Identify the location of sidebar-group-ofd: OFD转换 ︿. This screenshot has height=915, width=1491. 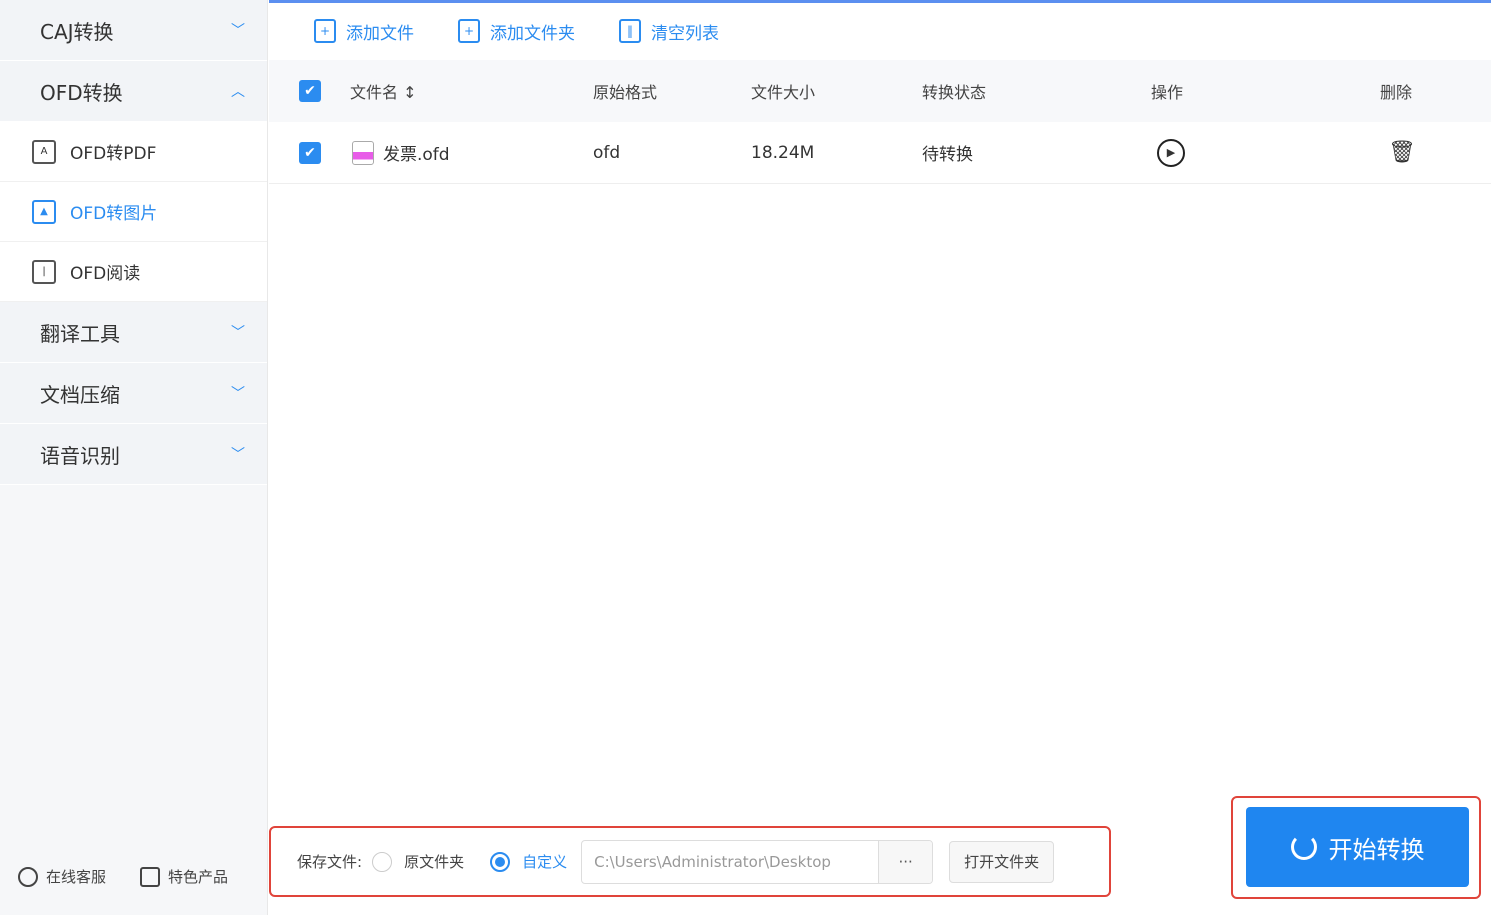
(133, 91).